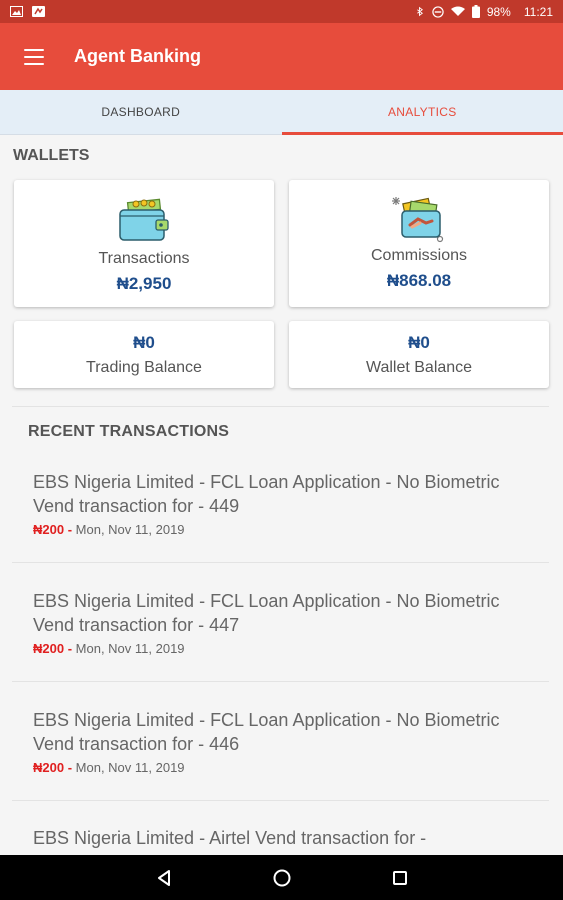 The image size is (563, 900). What do you see at coordinates (418, 255) in the screenshot?
I see `commissions-label: Commissions` at bounding box center [418, 255].